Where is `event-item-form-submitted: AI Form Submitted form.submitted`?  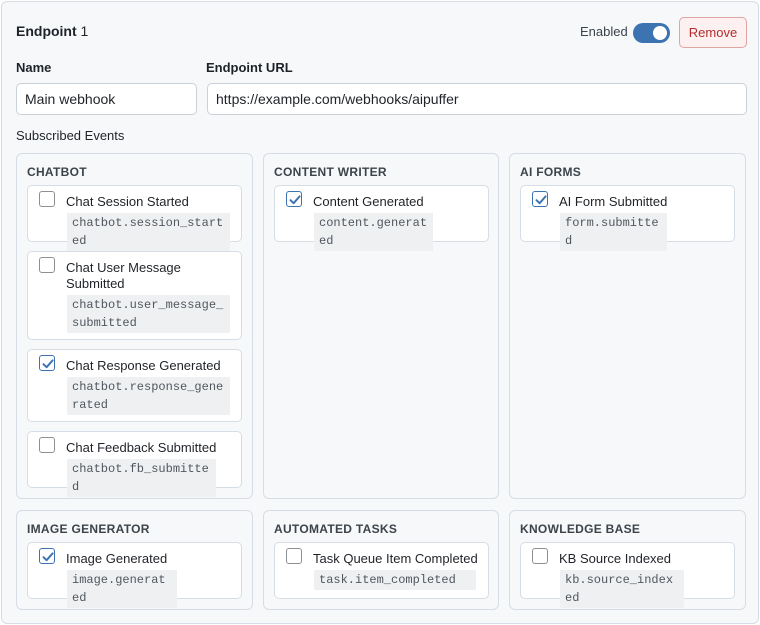 event-item-form-submitted: AI Form Submitted form.submitted is located at coordinates (627, 218).